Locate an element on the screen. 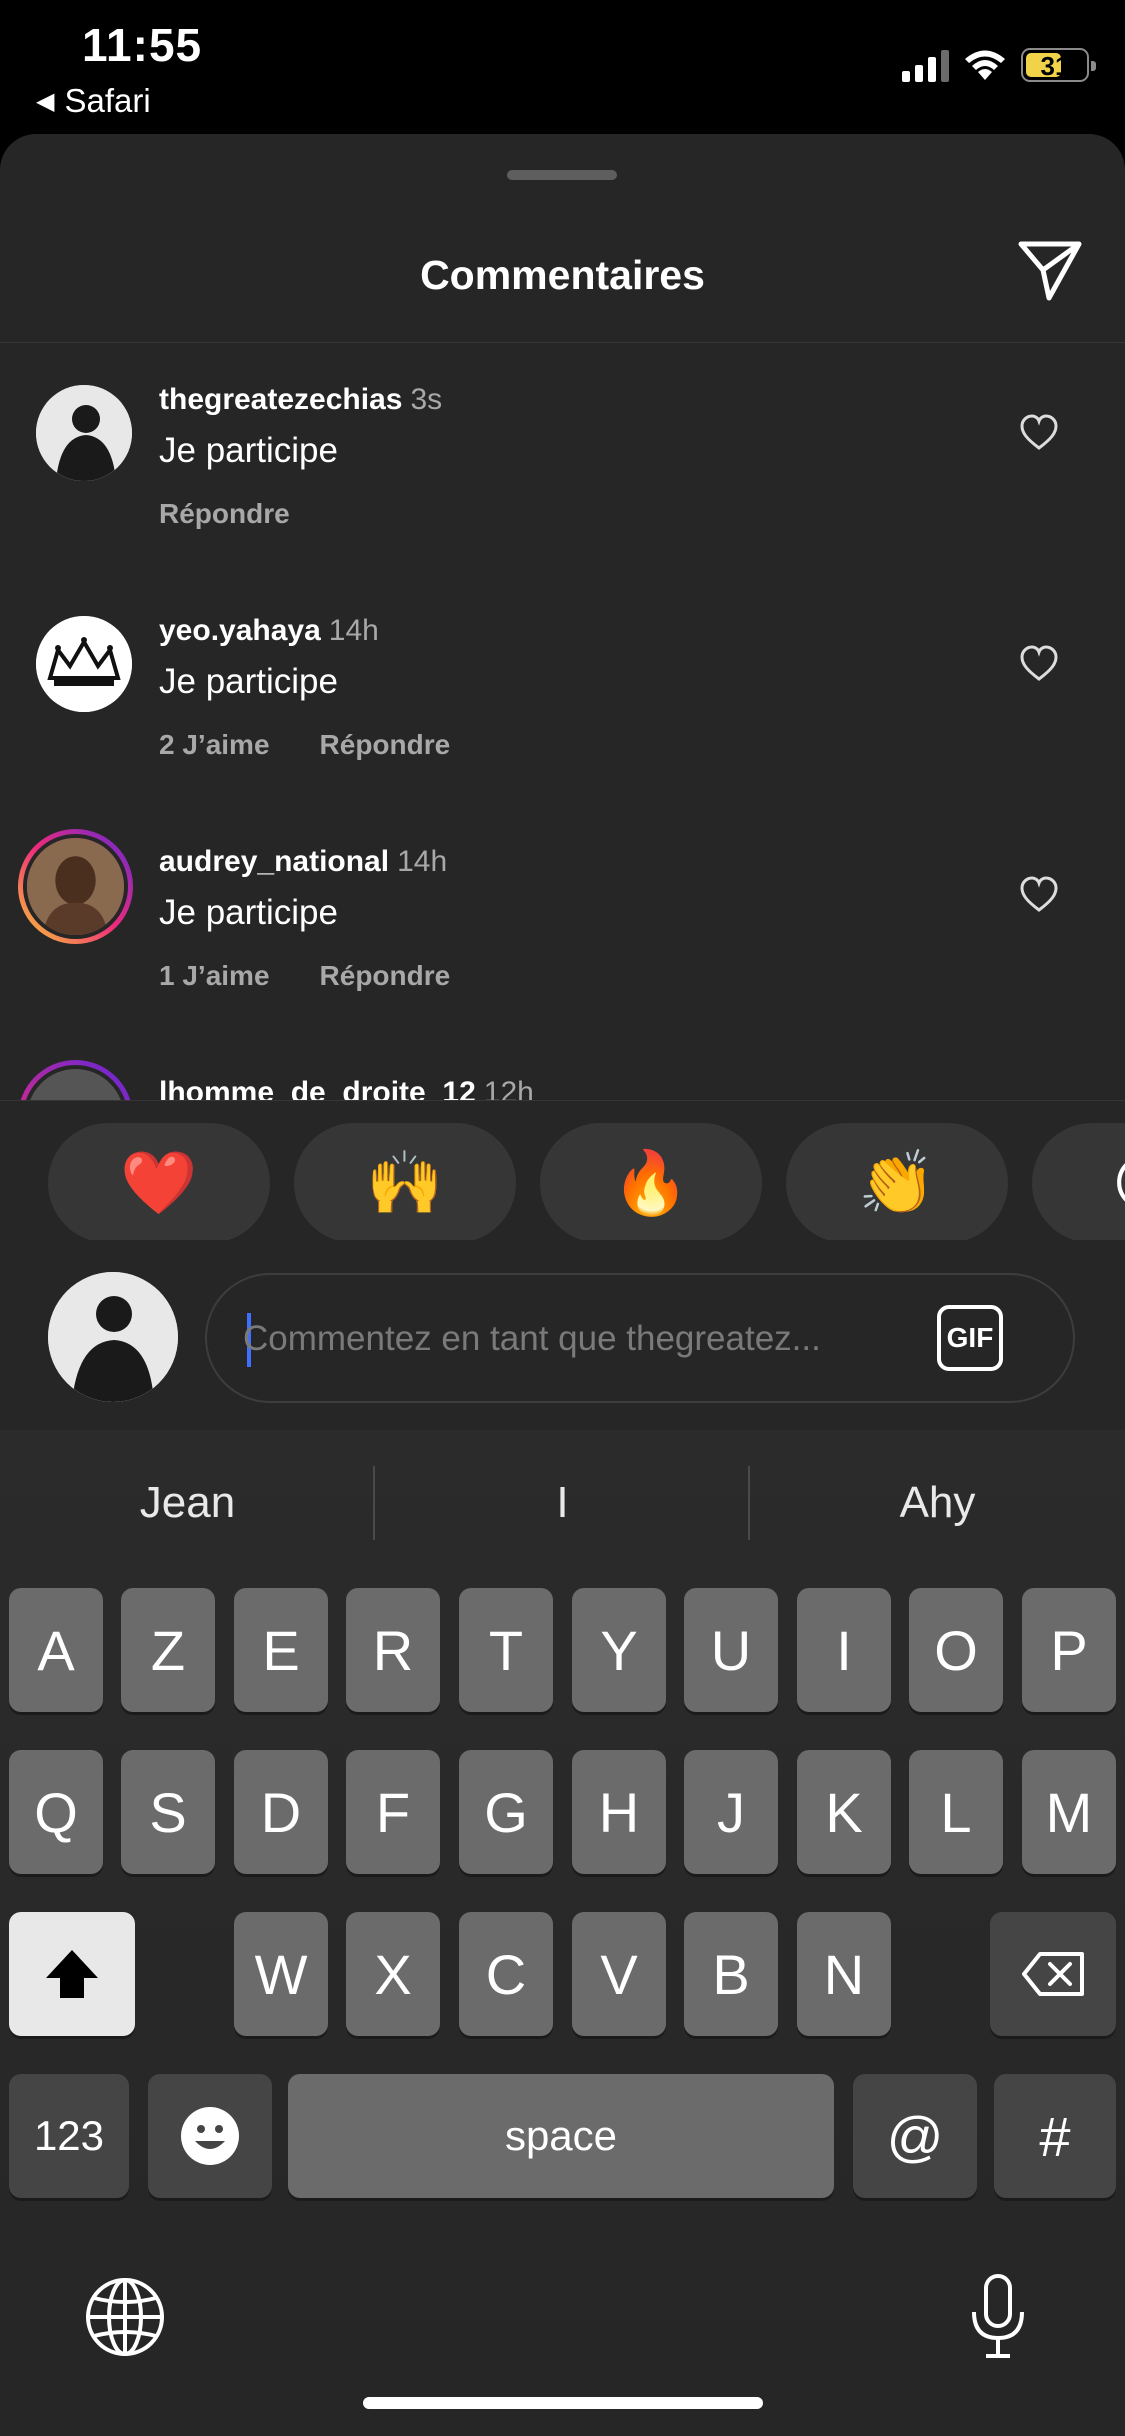 This screenshot has width=1125, height=2436. numbers-key: 123 is located at coordinates (69, 2136).